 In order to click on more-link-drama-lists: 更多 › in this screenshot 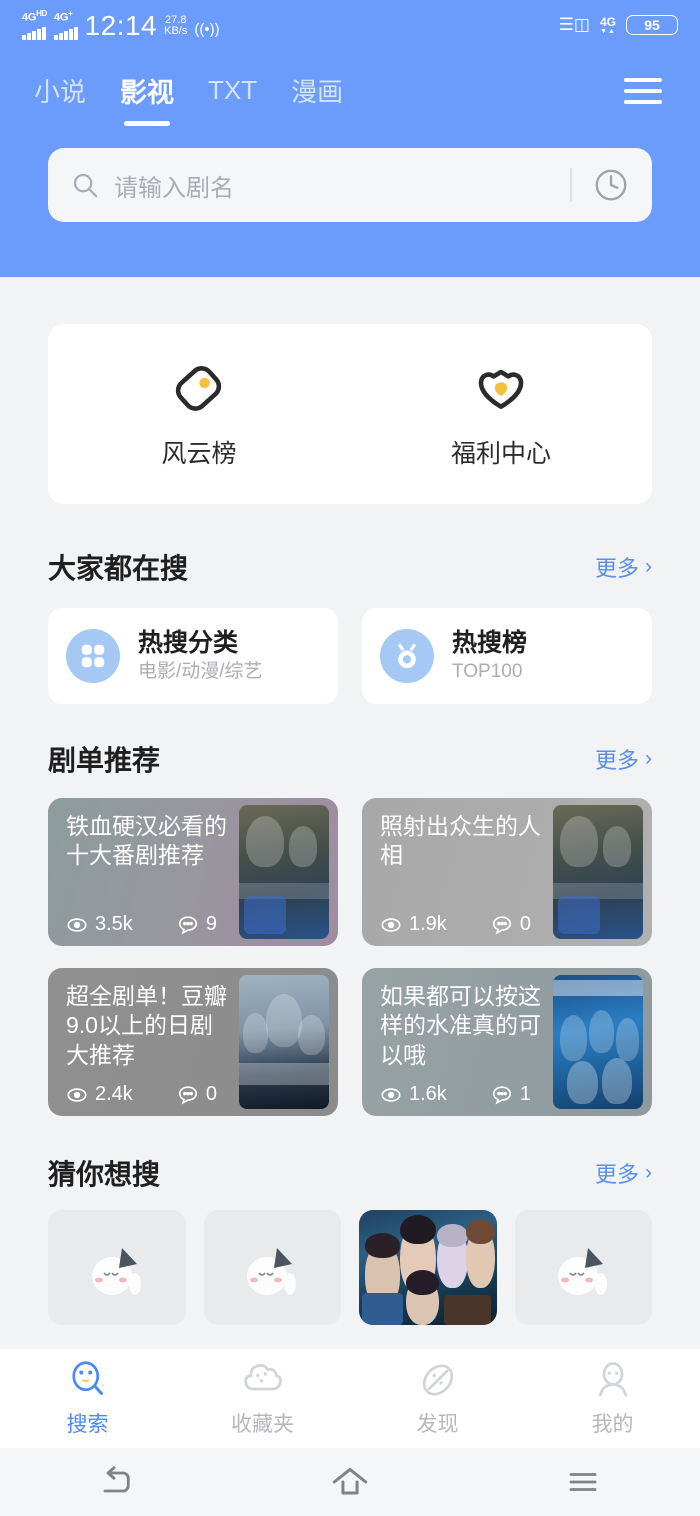, I will do `click(623, 759)`.